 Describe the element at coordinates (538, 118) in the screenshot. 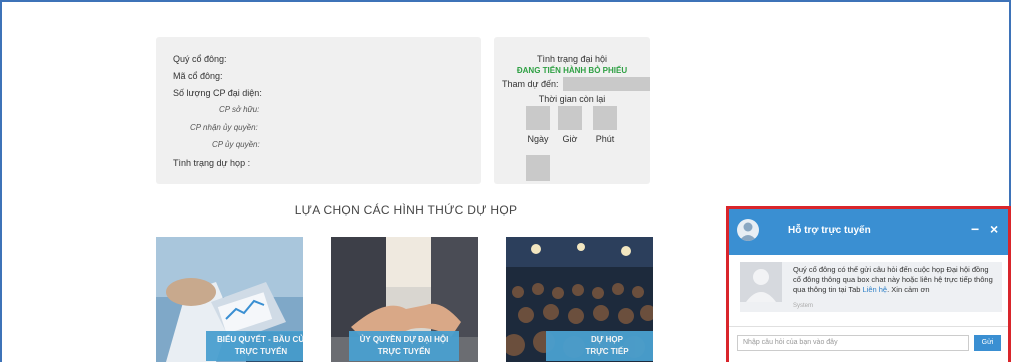

I see `countdown-day-box` at that location.